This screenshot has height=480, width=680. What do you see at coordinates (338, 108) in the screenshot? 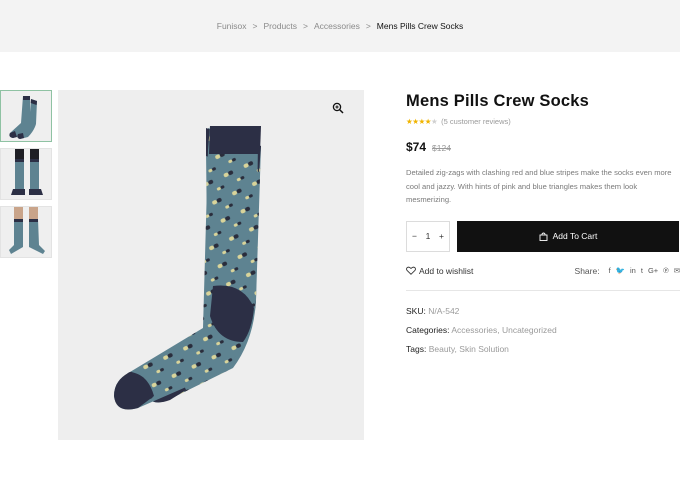
I see `zoom-in-icon` at bounding box center [338, 108].